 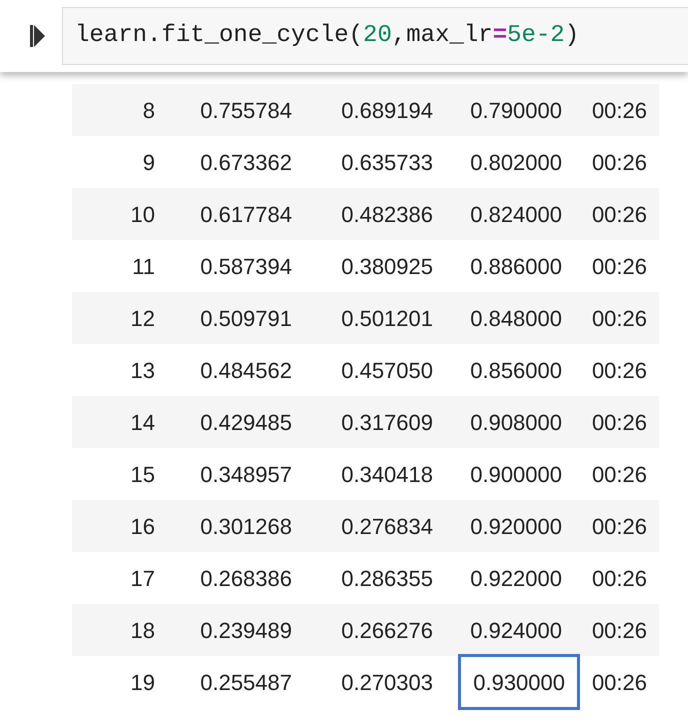 I want to click on table-cell-text: 0.848000, so click(x=516, y=318).